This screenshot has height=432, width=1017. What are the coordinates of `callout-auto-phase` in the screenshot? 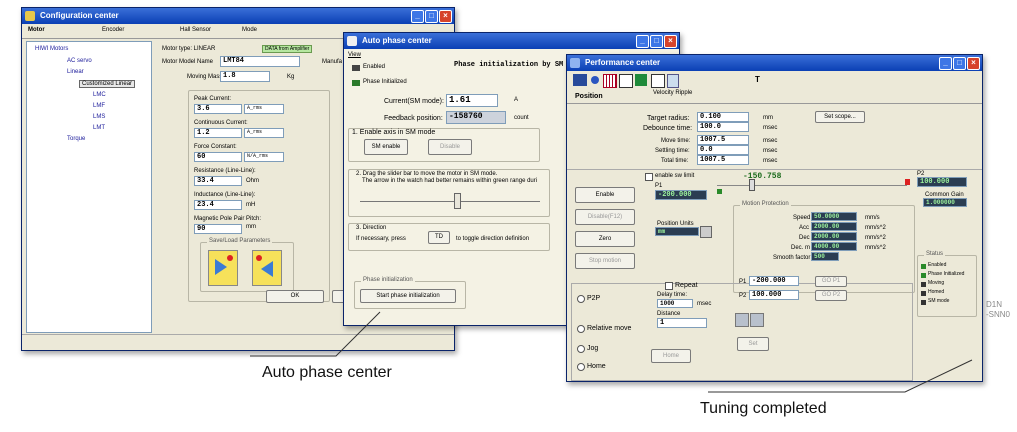 It's located at (315, 334).